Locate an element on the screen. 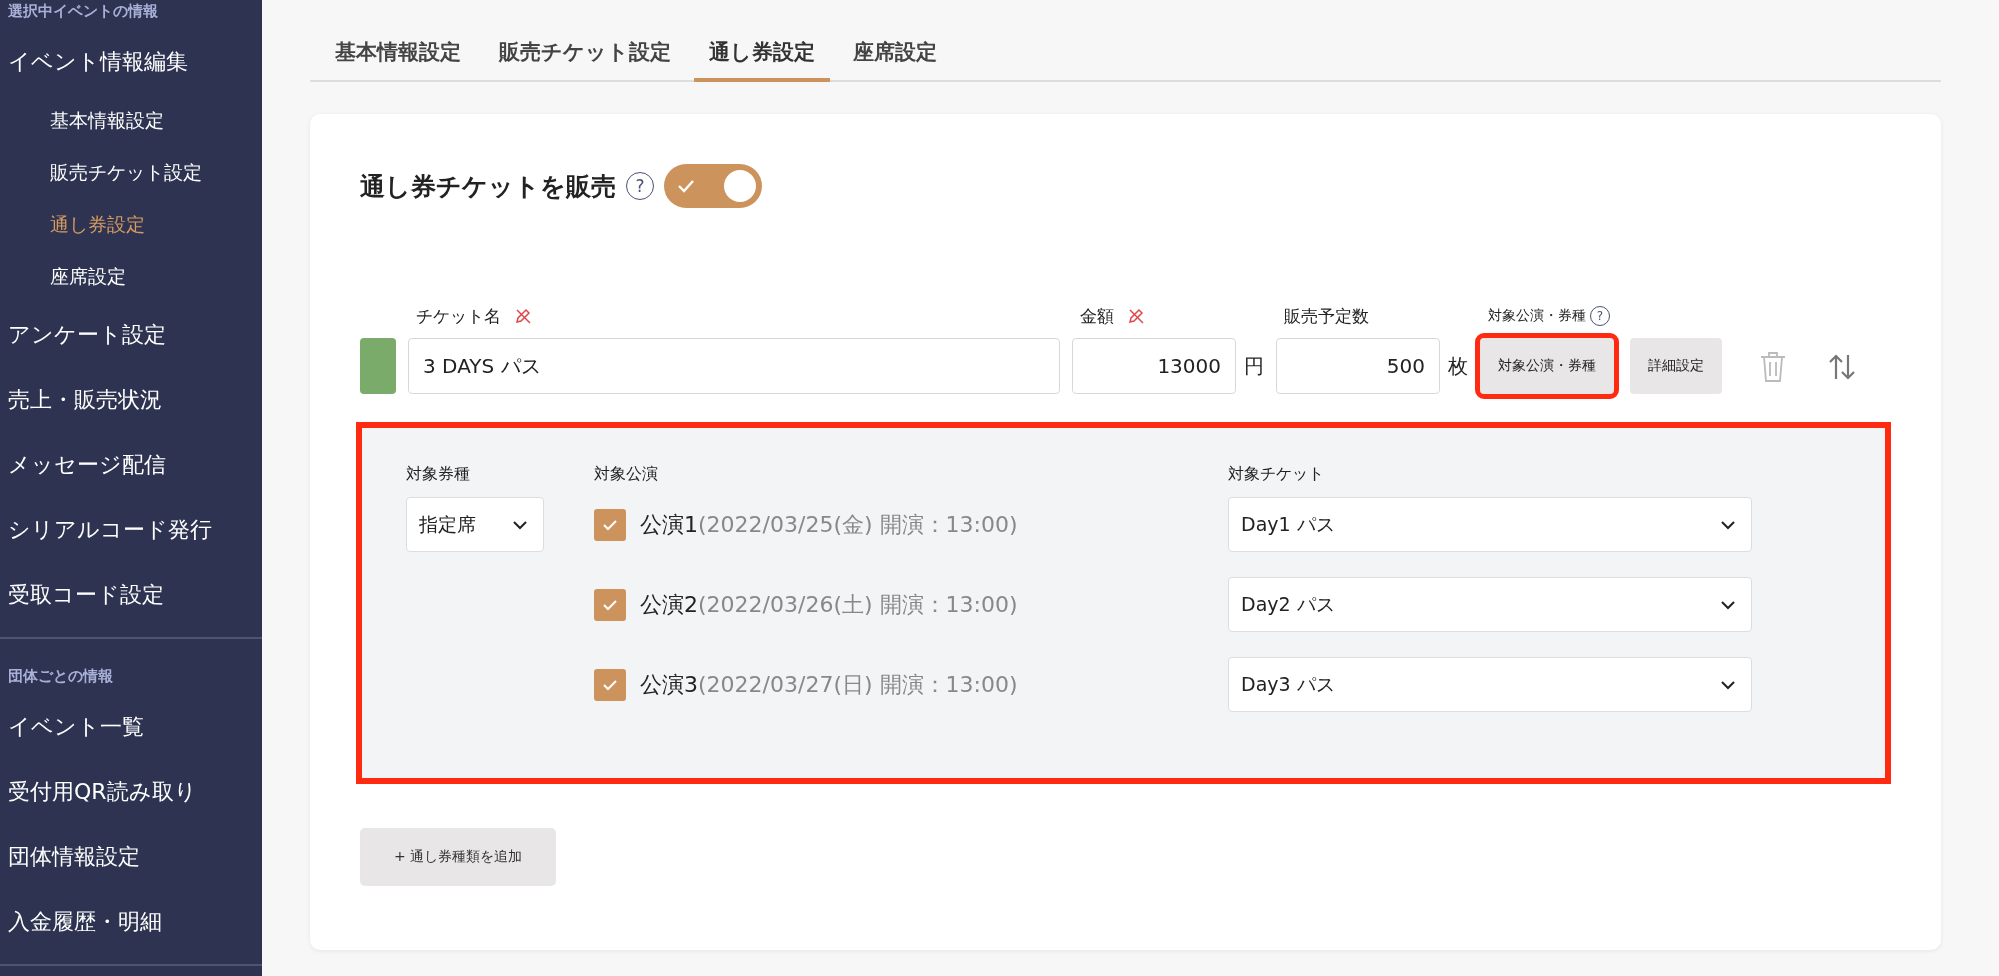 The image size is (1999, 976). field-label: 対象チケット is located at coordinates (1276, 474).